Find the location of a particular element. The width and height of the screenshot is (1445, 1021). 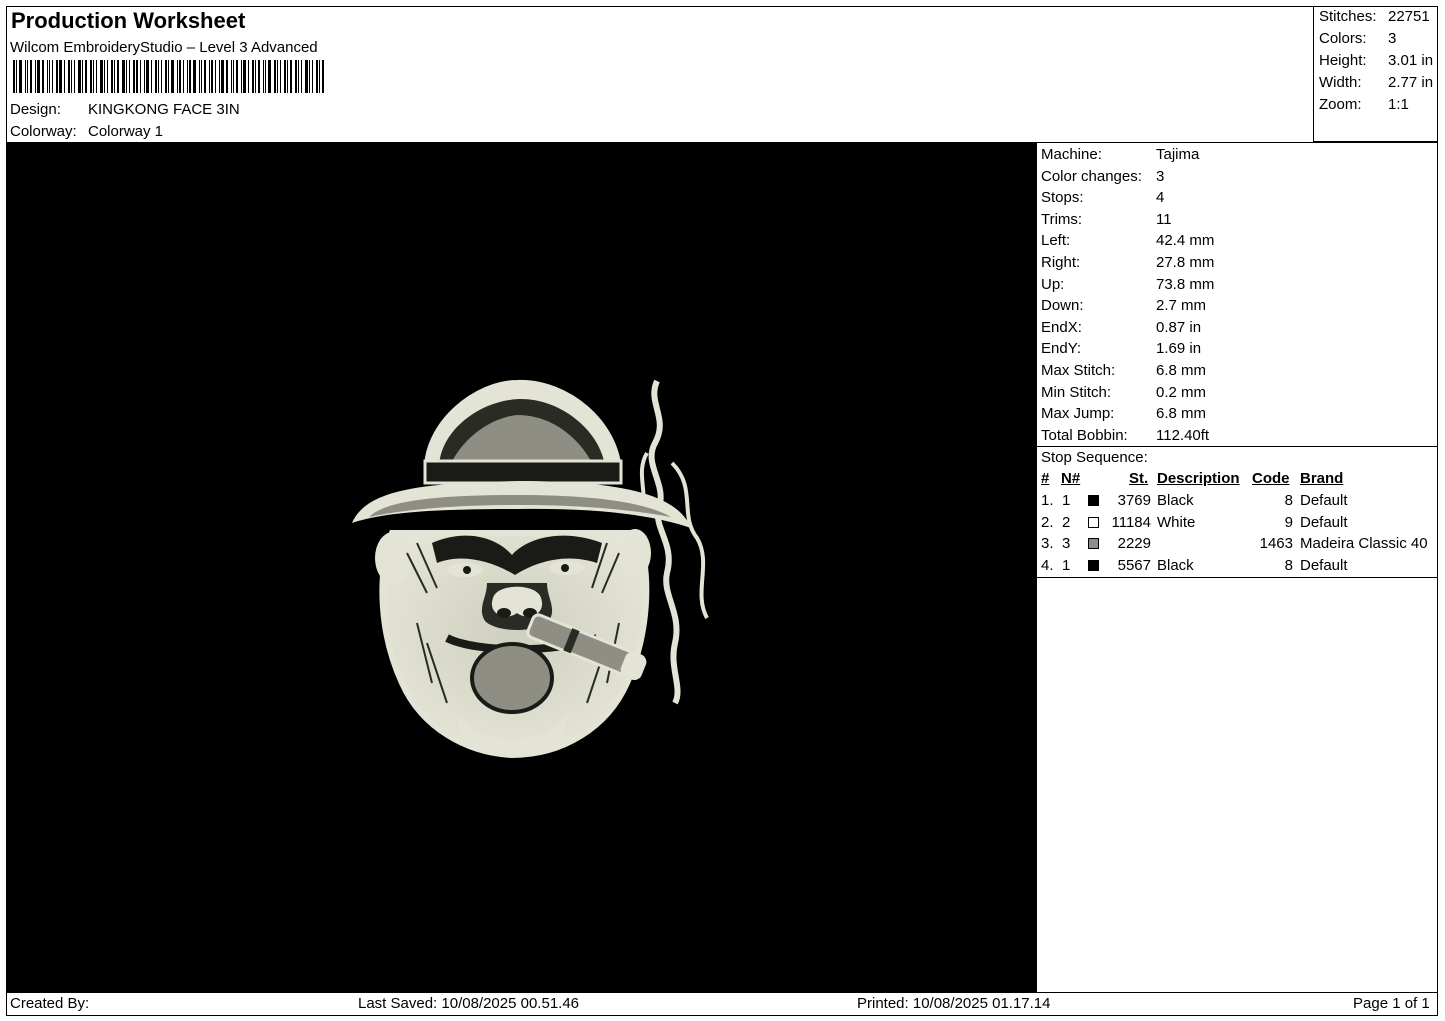

machine-info-label: EndY: is located at coordinates (1061, 349).